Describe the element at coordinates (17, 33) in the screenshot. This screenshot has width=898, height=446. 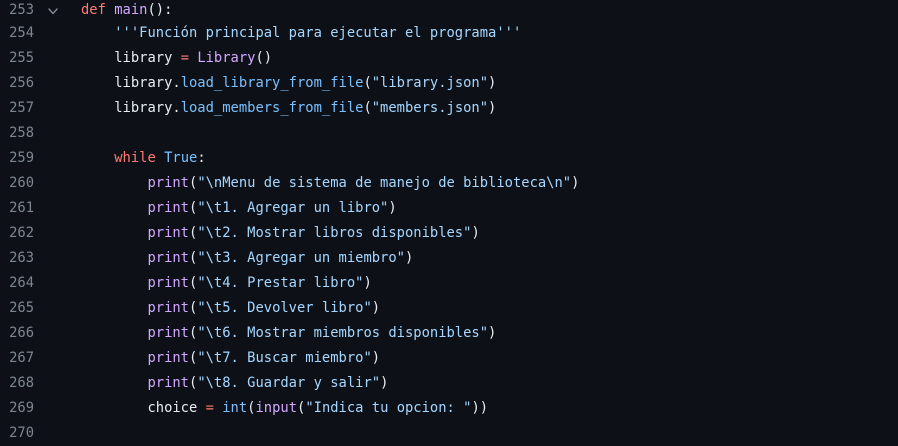
I see `line-number: 254` at that location.